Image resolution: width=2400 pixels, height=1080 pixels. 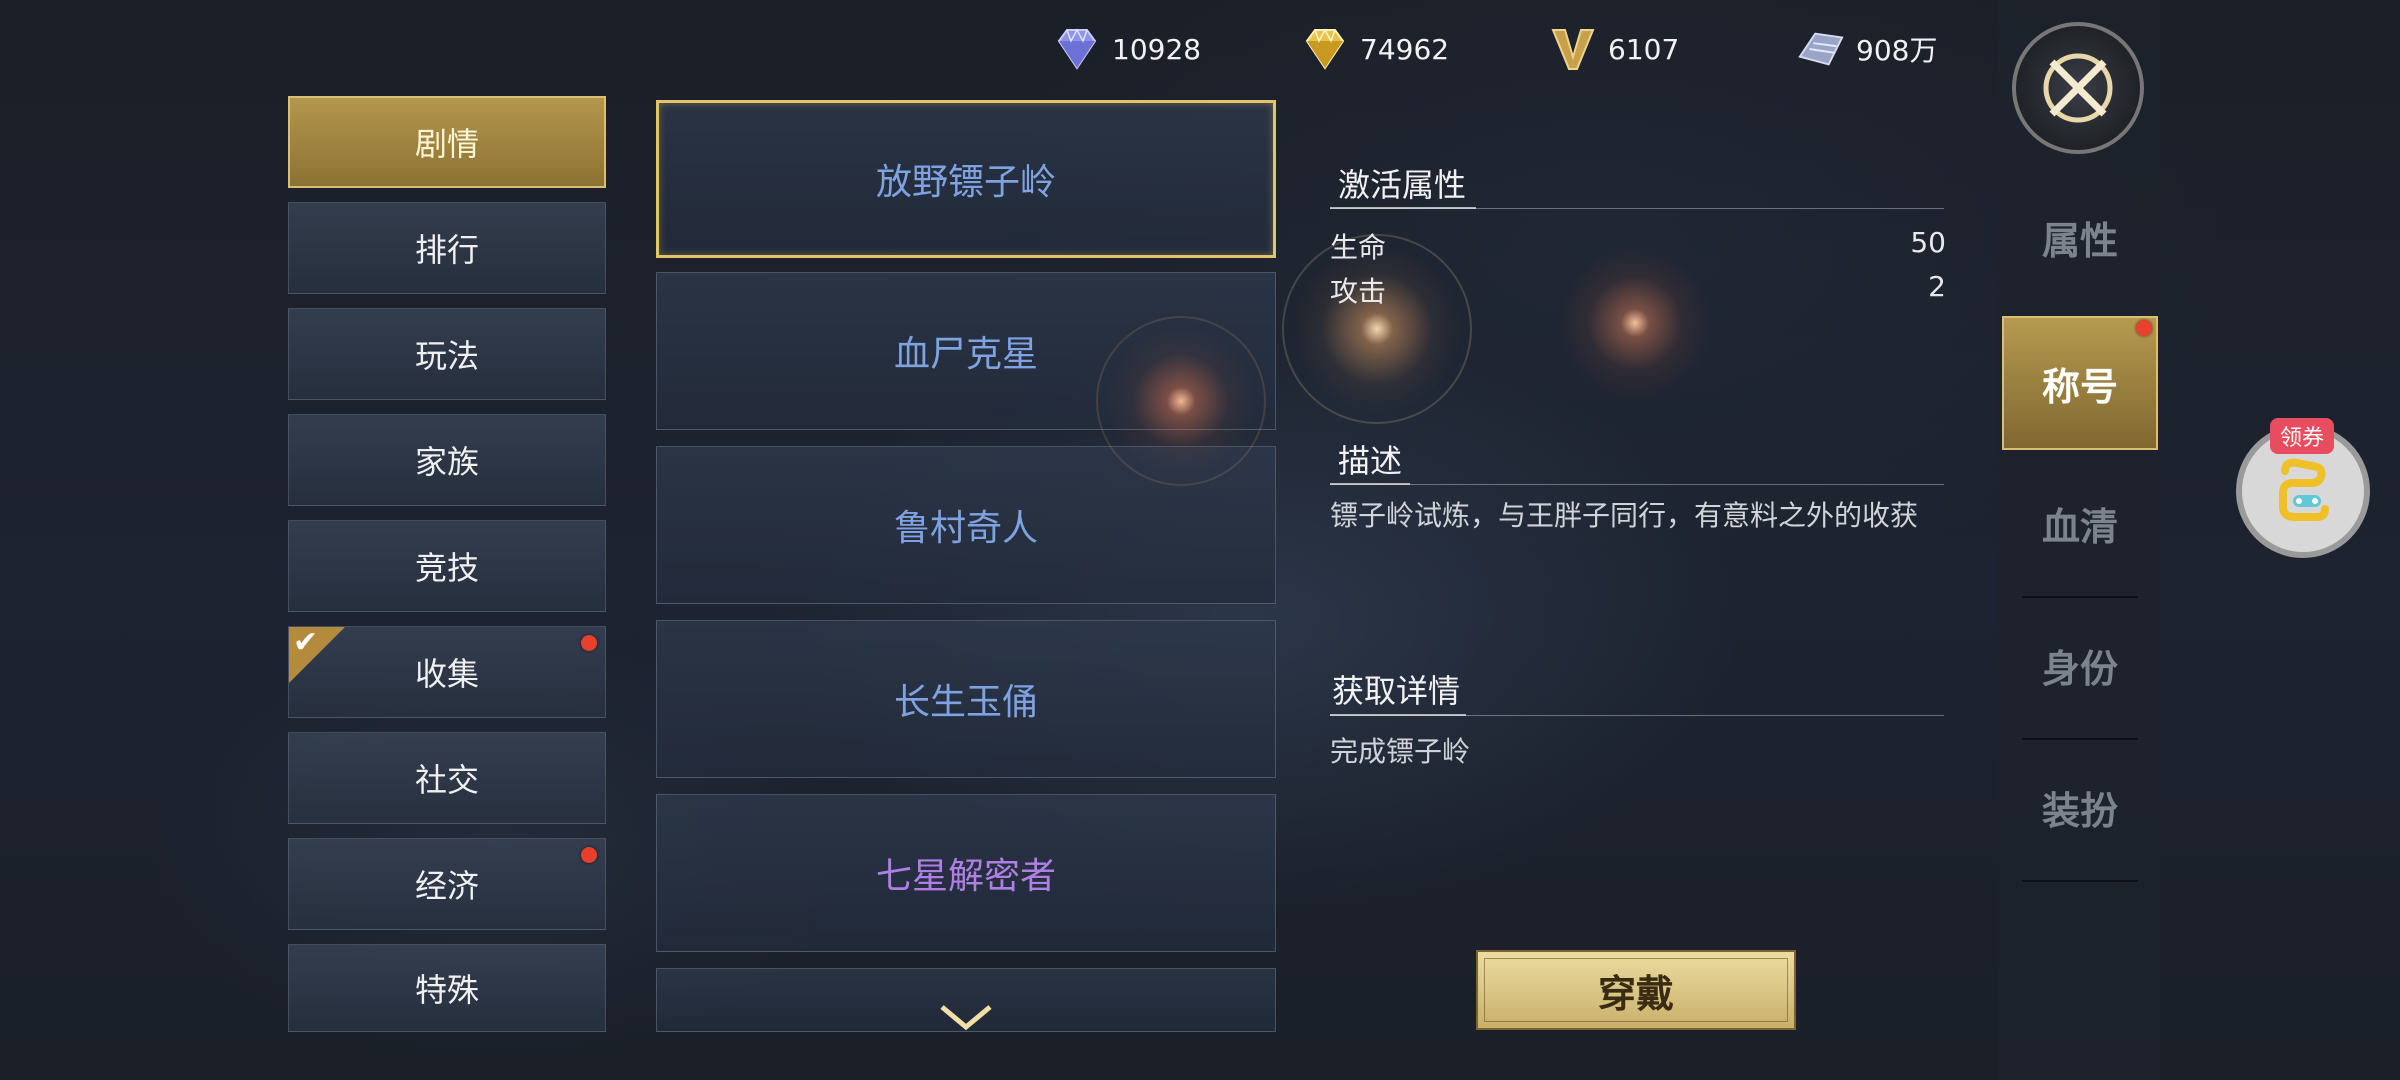 I want to click on nav-label: 血清, so click(x=2079, y=526).